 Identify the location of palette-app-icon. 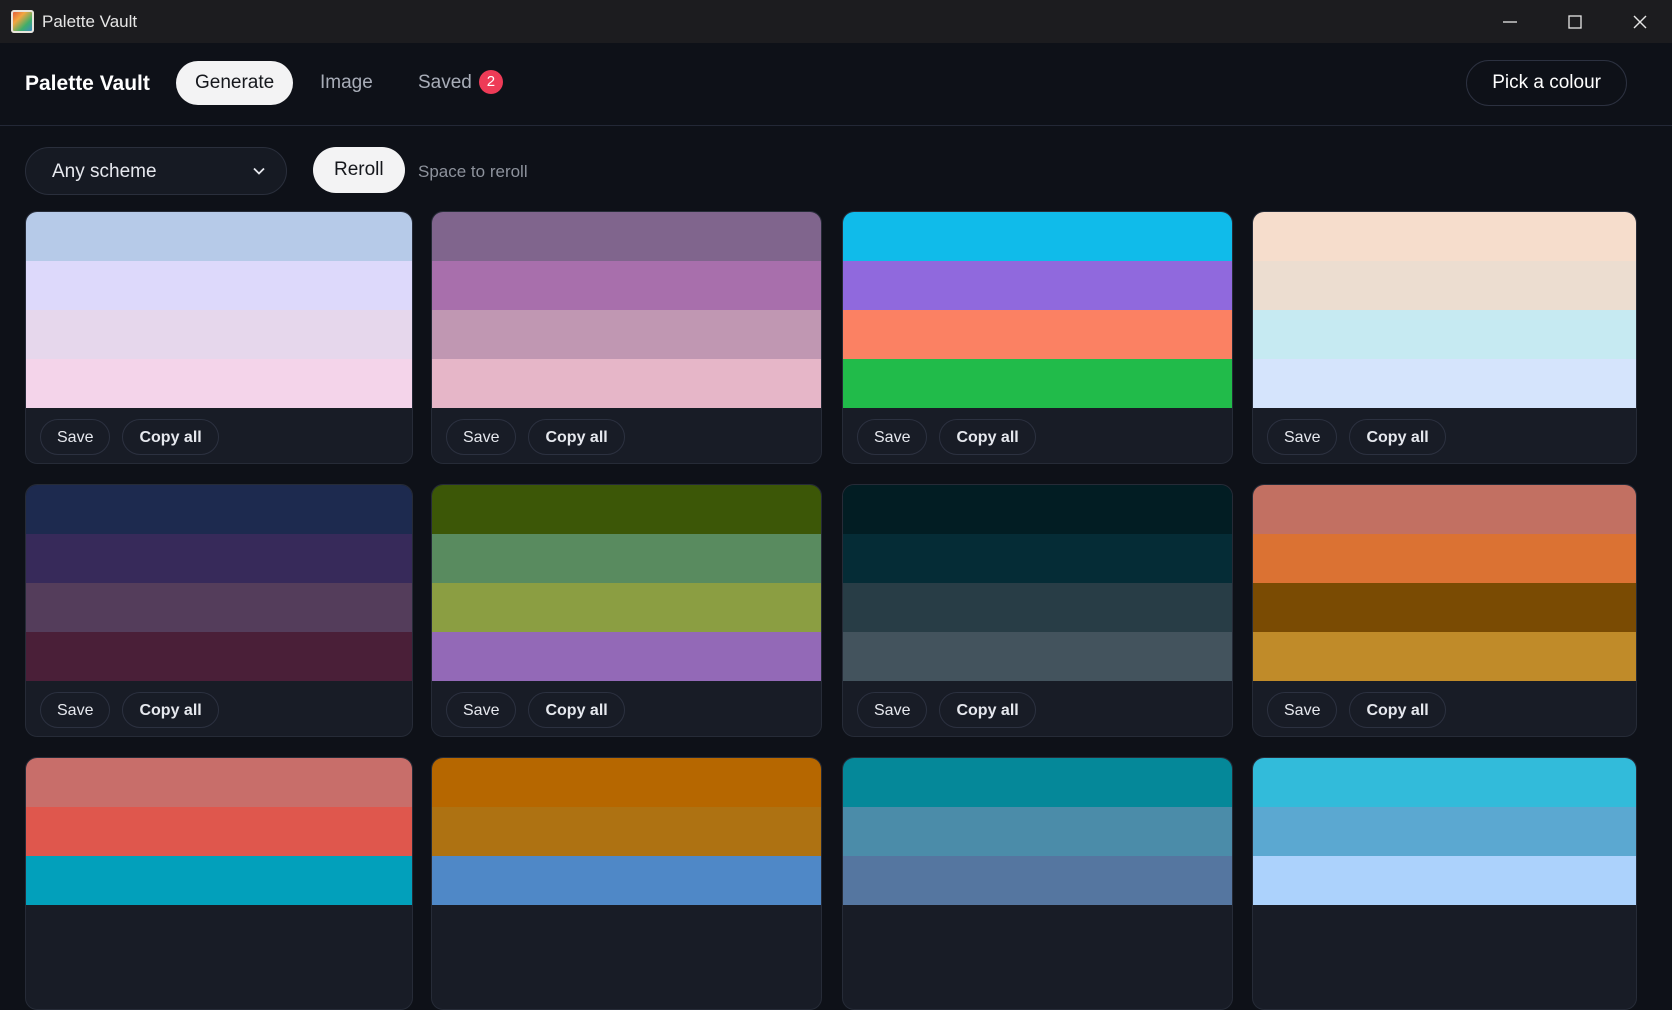
(22, 21).